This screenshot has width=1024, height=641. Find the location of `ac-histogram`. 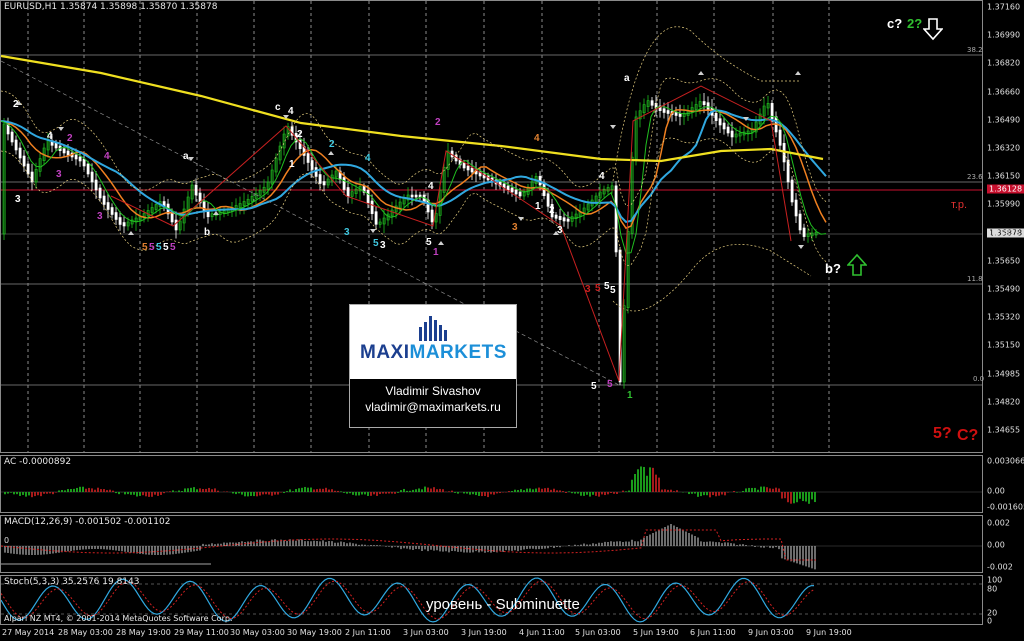

ac-histogram is located at coordinates (491, 485).